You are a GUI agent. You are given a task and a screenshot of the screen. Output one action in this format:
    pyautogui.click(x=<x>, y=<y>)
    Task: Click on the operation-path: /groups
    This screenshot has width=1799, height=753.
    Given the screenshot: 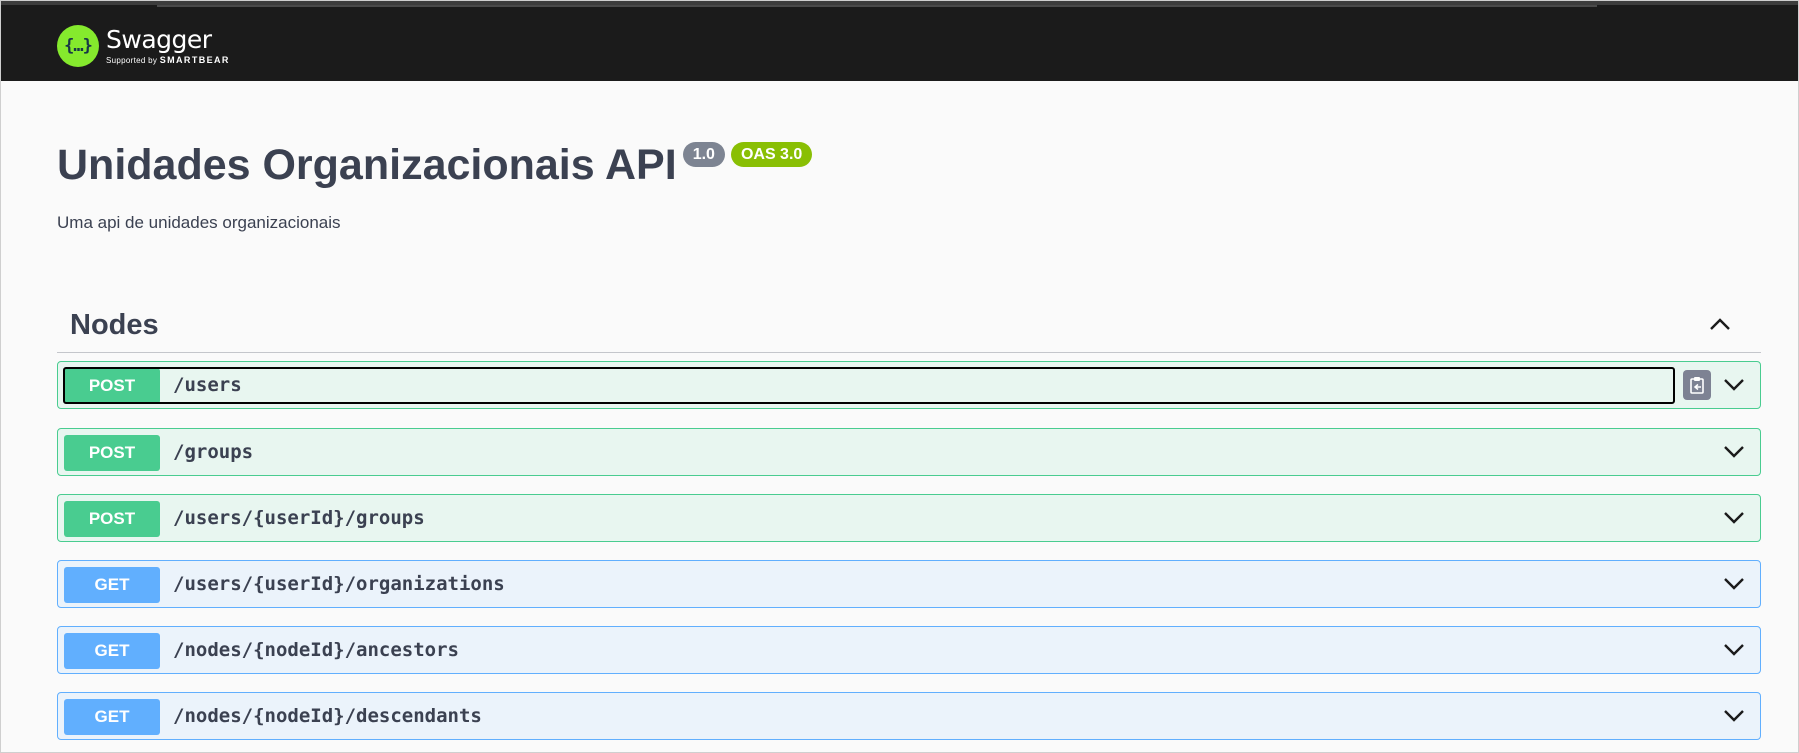 What is the action you would take?
    pyautogui.click(x=213, y=452)
    